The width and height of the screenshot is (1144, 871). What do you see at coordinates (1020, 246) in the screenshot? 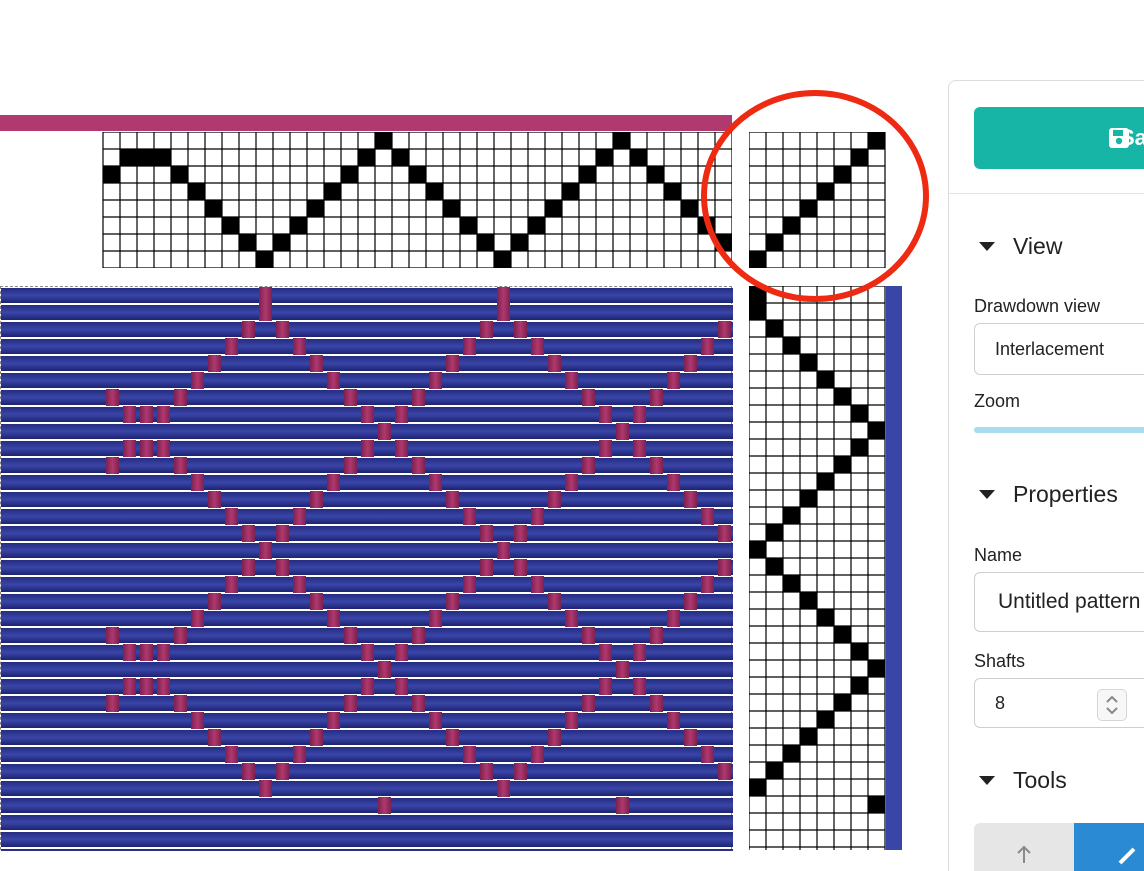
I see `view-section-toggle: View` at bounding box center [1020, 246].